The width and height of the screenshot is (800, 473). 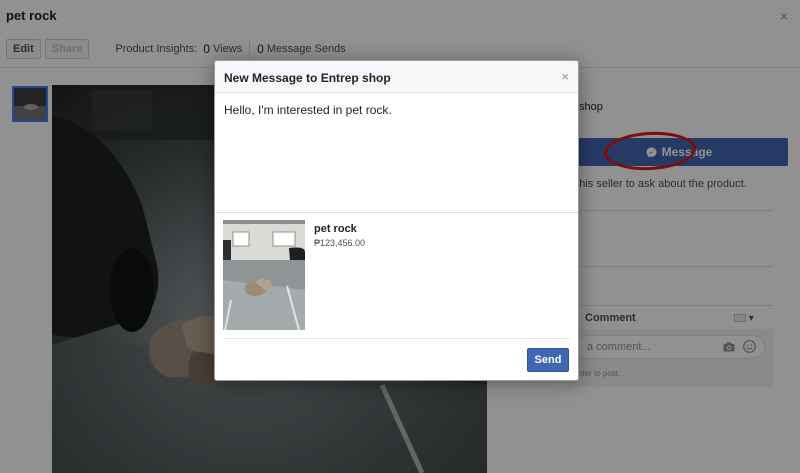 I want to click on product-price: ₱123,456.00, so click(x=340, y=243).